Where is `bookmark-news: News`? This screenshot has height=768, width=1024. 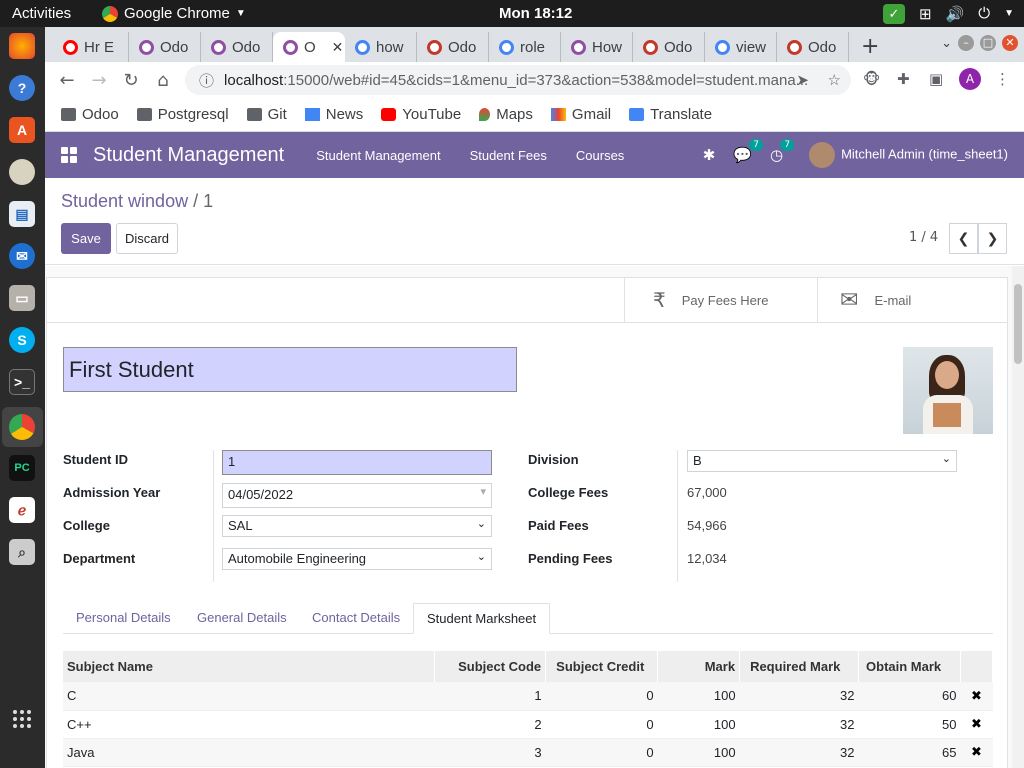
bookmark-news: News is located at coordinates (333, 114).